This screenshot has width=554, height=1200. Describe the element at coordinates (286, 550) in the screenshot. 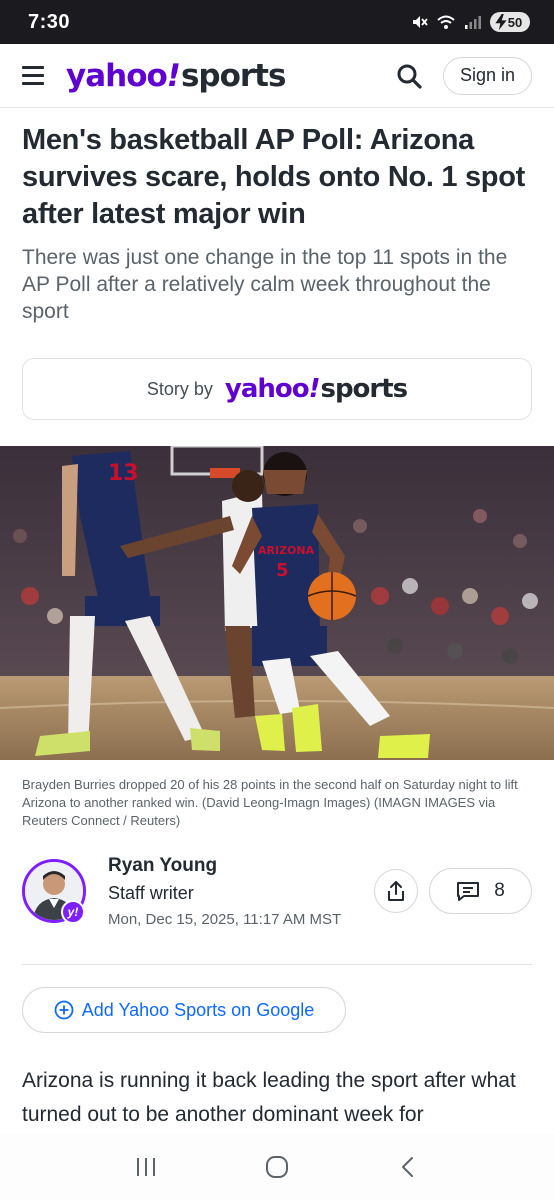

I see `jersey-team-text: ARIZONA` at that location.